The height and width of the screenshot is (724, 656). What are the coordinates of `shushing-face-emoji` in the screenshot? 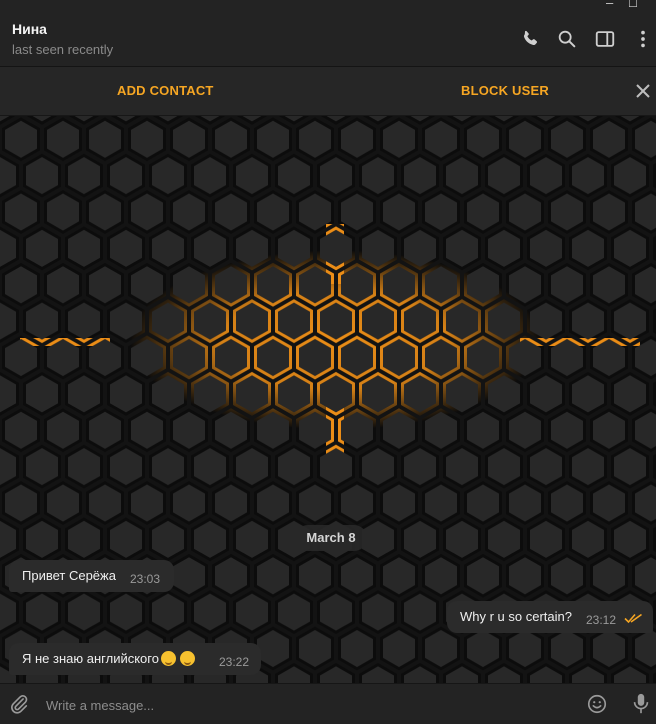 It's located at (187, 658).